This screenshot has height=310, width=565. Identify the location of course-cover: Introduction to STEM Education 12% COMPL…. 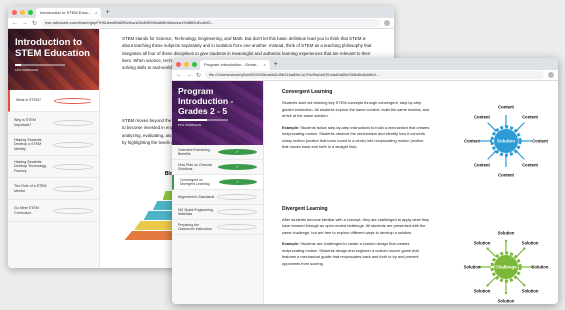
(53, 59).